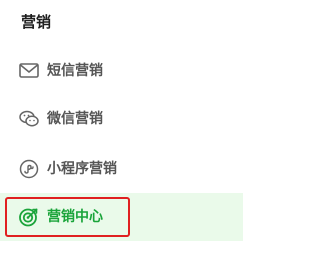 Image resolution: width=320 pixels, height=255 pixels. Describe the element at coordinates (75, 217) in the screenshot. I see `sidebar-item-label: 营销中心` at that location.